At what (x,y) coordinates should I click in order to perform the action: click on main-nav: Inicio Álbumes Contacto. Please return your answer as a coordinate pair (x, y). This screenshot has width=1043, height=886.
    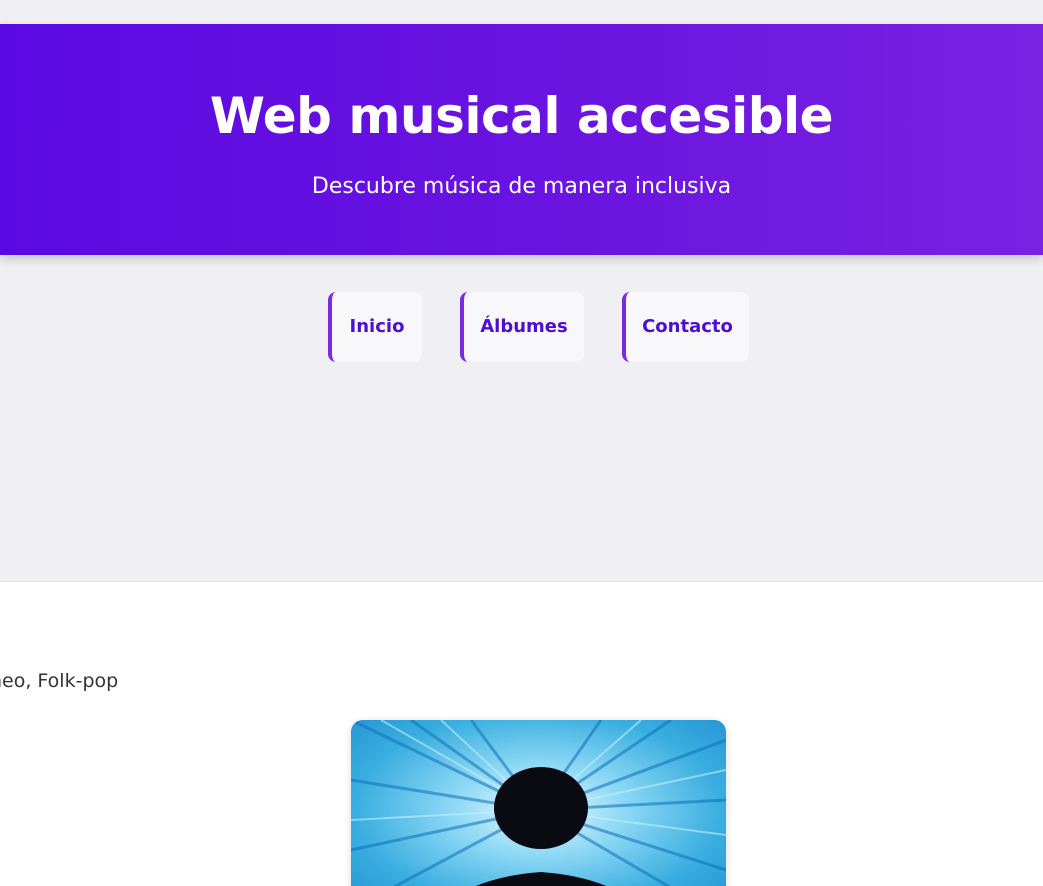
    Looking at the image, I should click on (521, 327).